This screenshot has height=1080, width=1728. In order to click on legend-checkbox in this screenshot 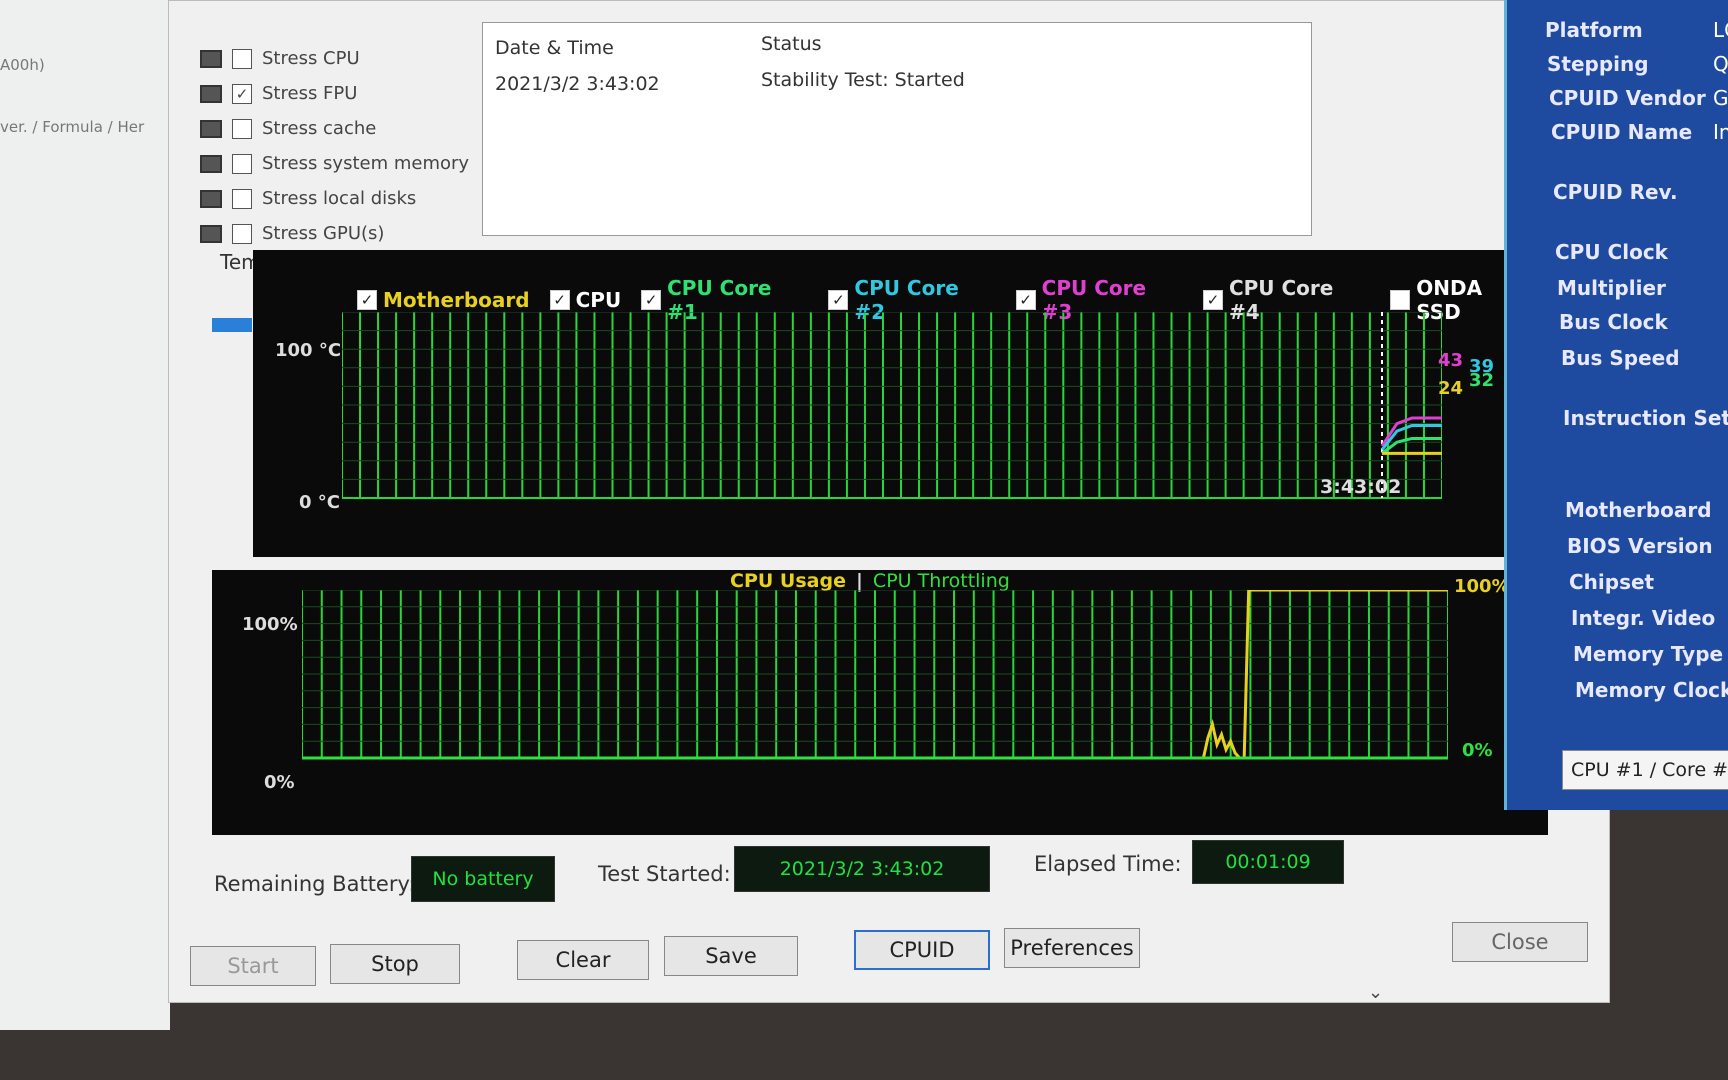, I will do `click(1400, 300)`.